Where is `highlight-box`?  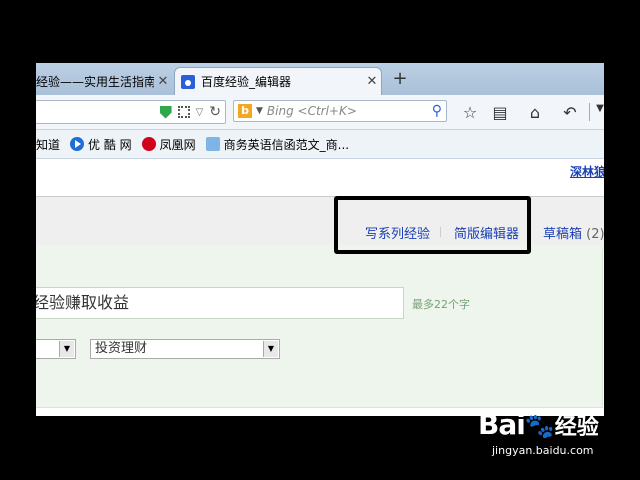 highlight-box is located at coordinates (432, 225).